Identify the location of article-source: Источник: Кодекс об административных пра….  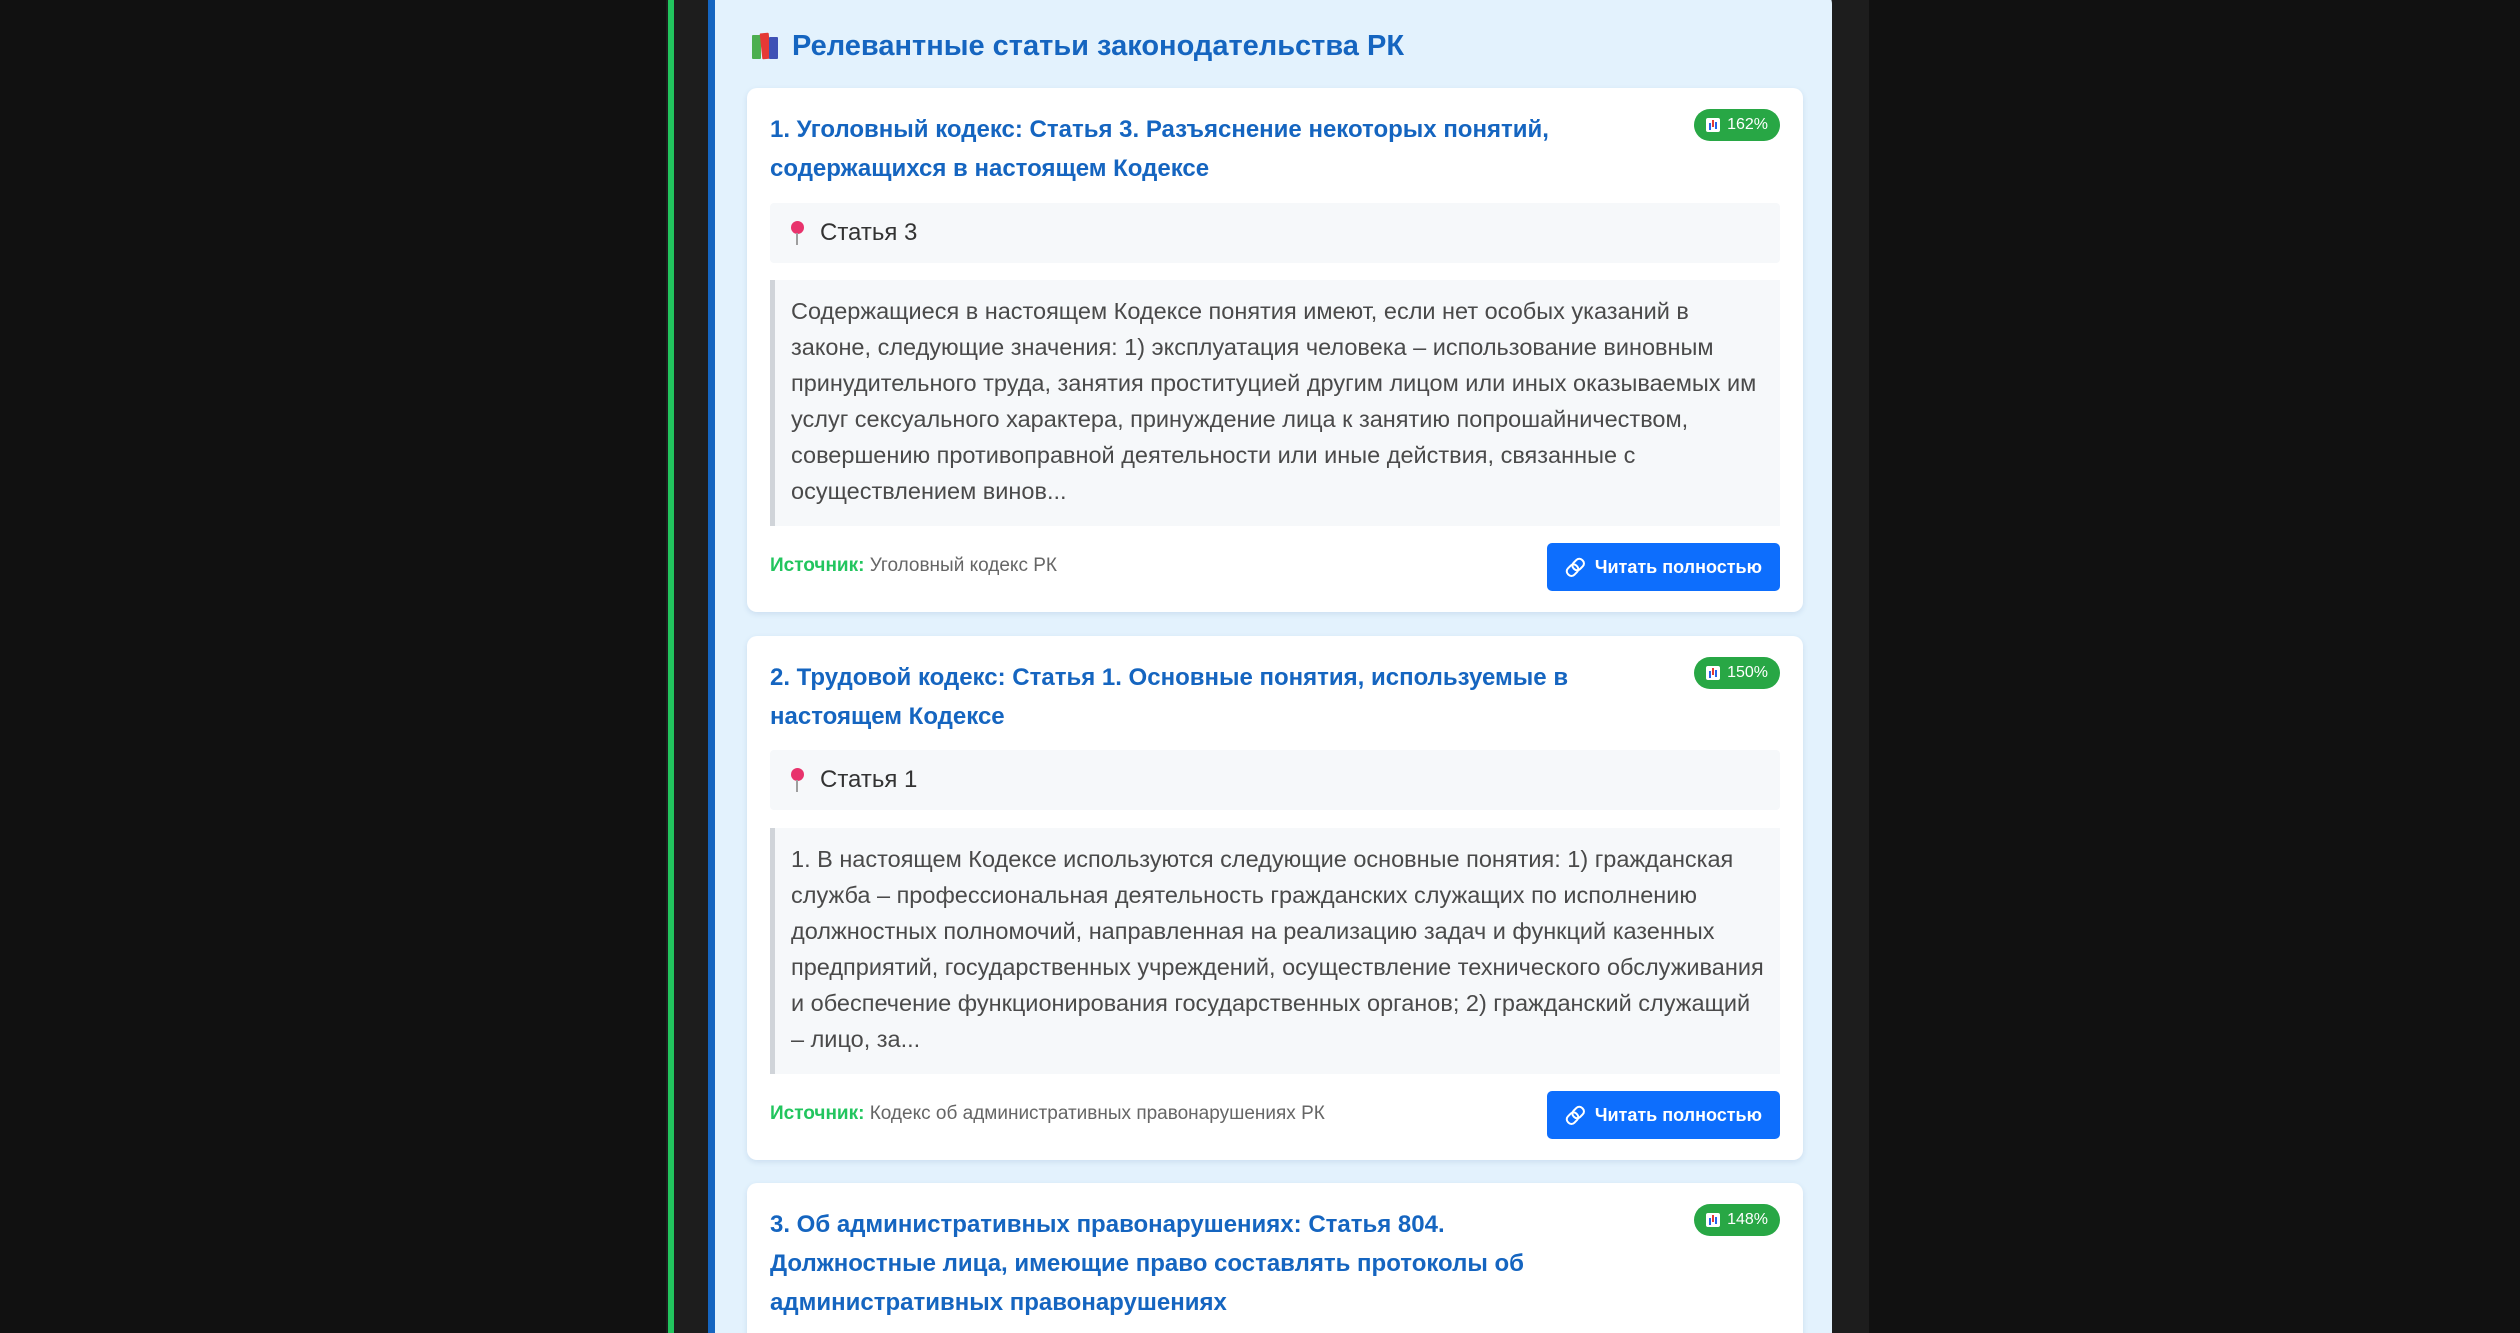
(1047, 1114).